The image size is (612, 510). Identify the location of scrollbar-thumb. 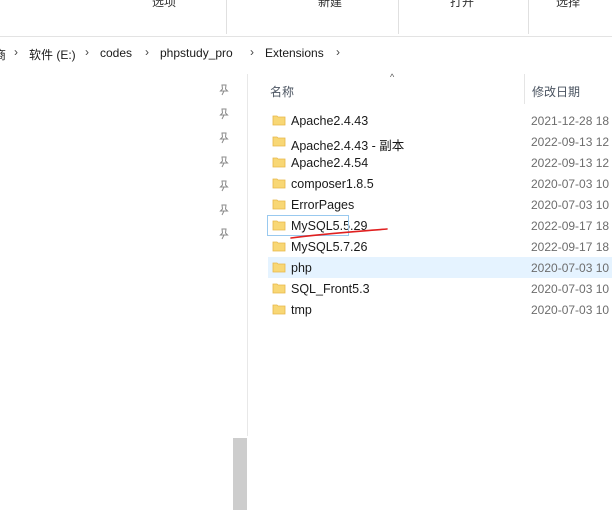
(240, 474).